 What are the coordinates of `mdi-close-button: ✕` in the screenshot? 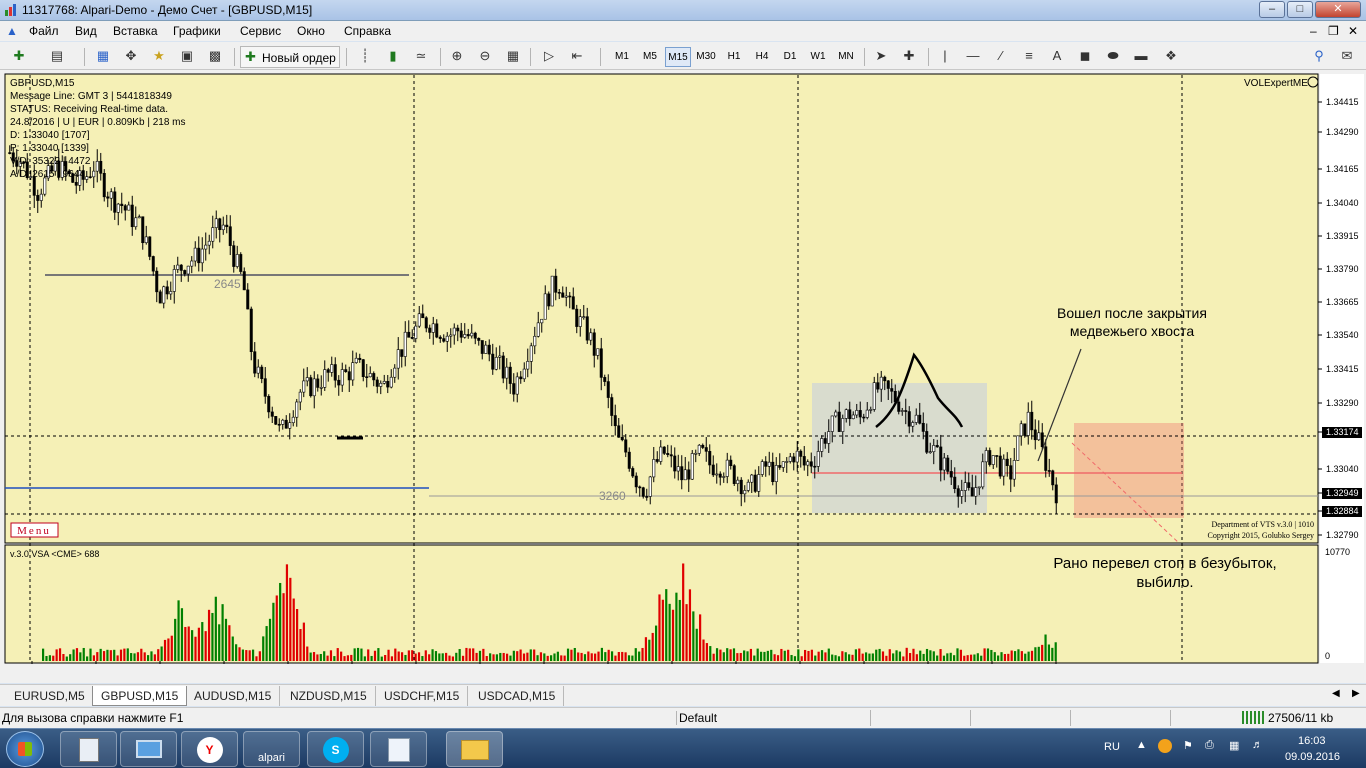 It's located at (1353, 31).